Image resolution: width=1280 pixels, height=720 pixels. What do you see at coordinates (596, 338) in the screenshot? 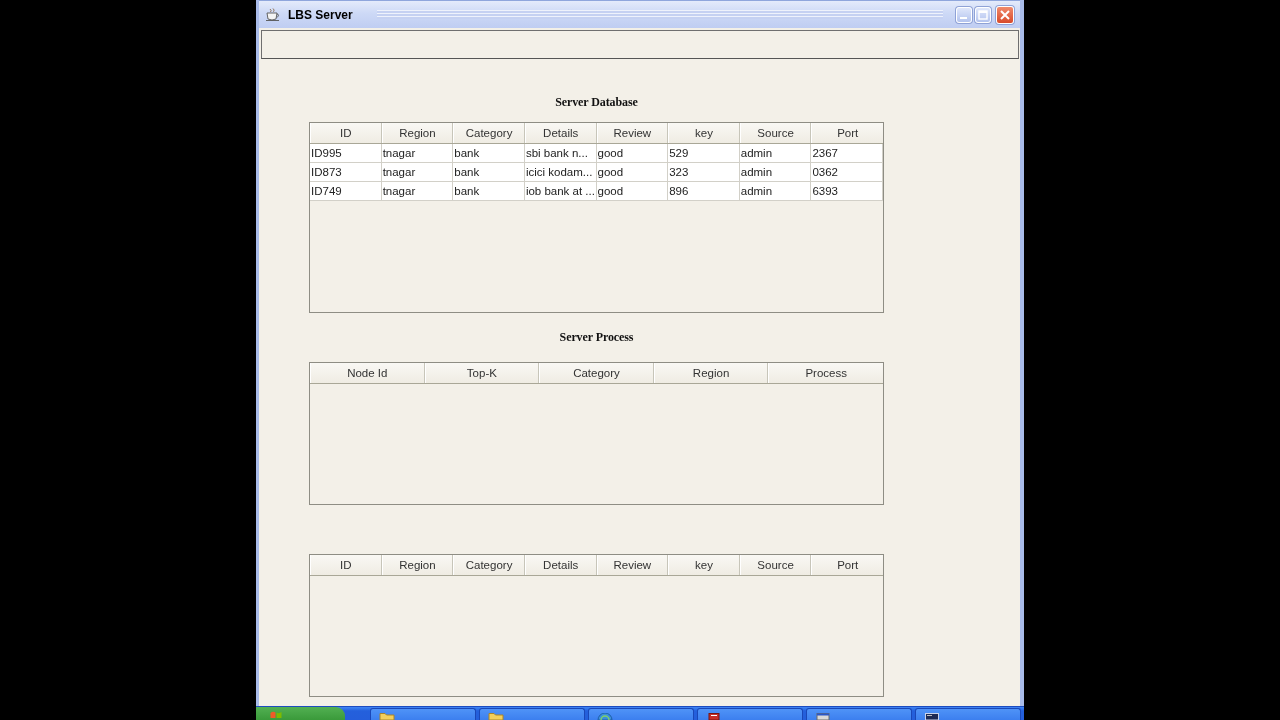
I see `section-title: Server Process` at bounding box center [596, 338].